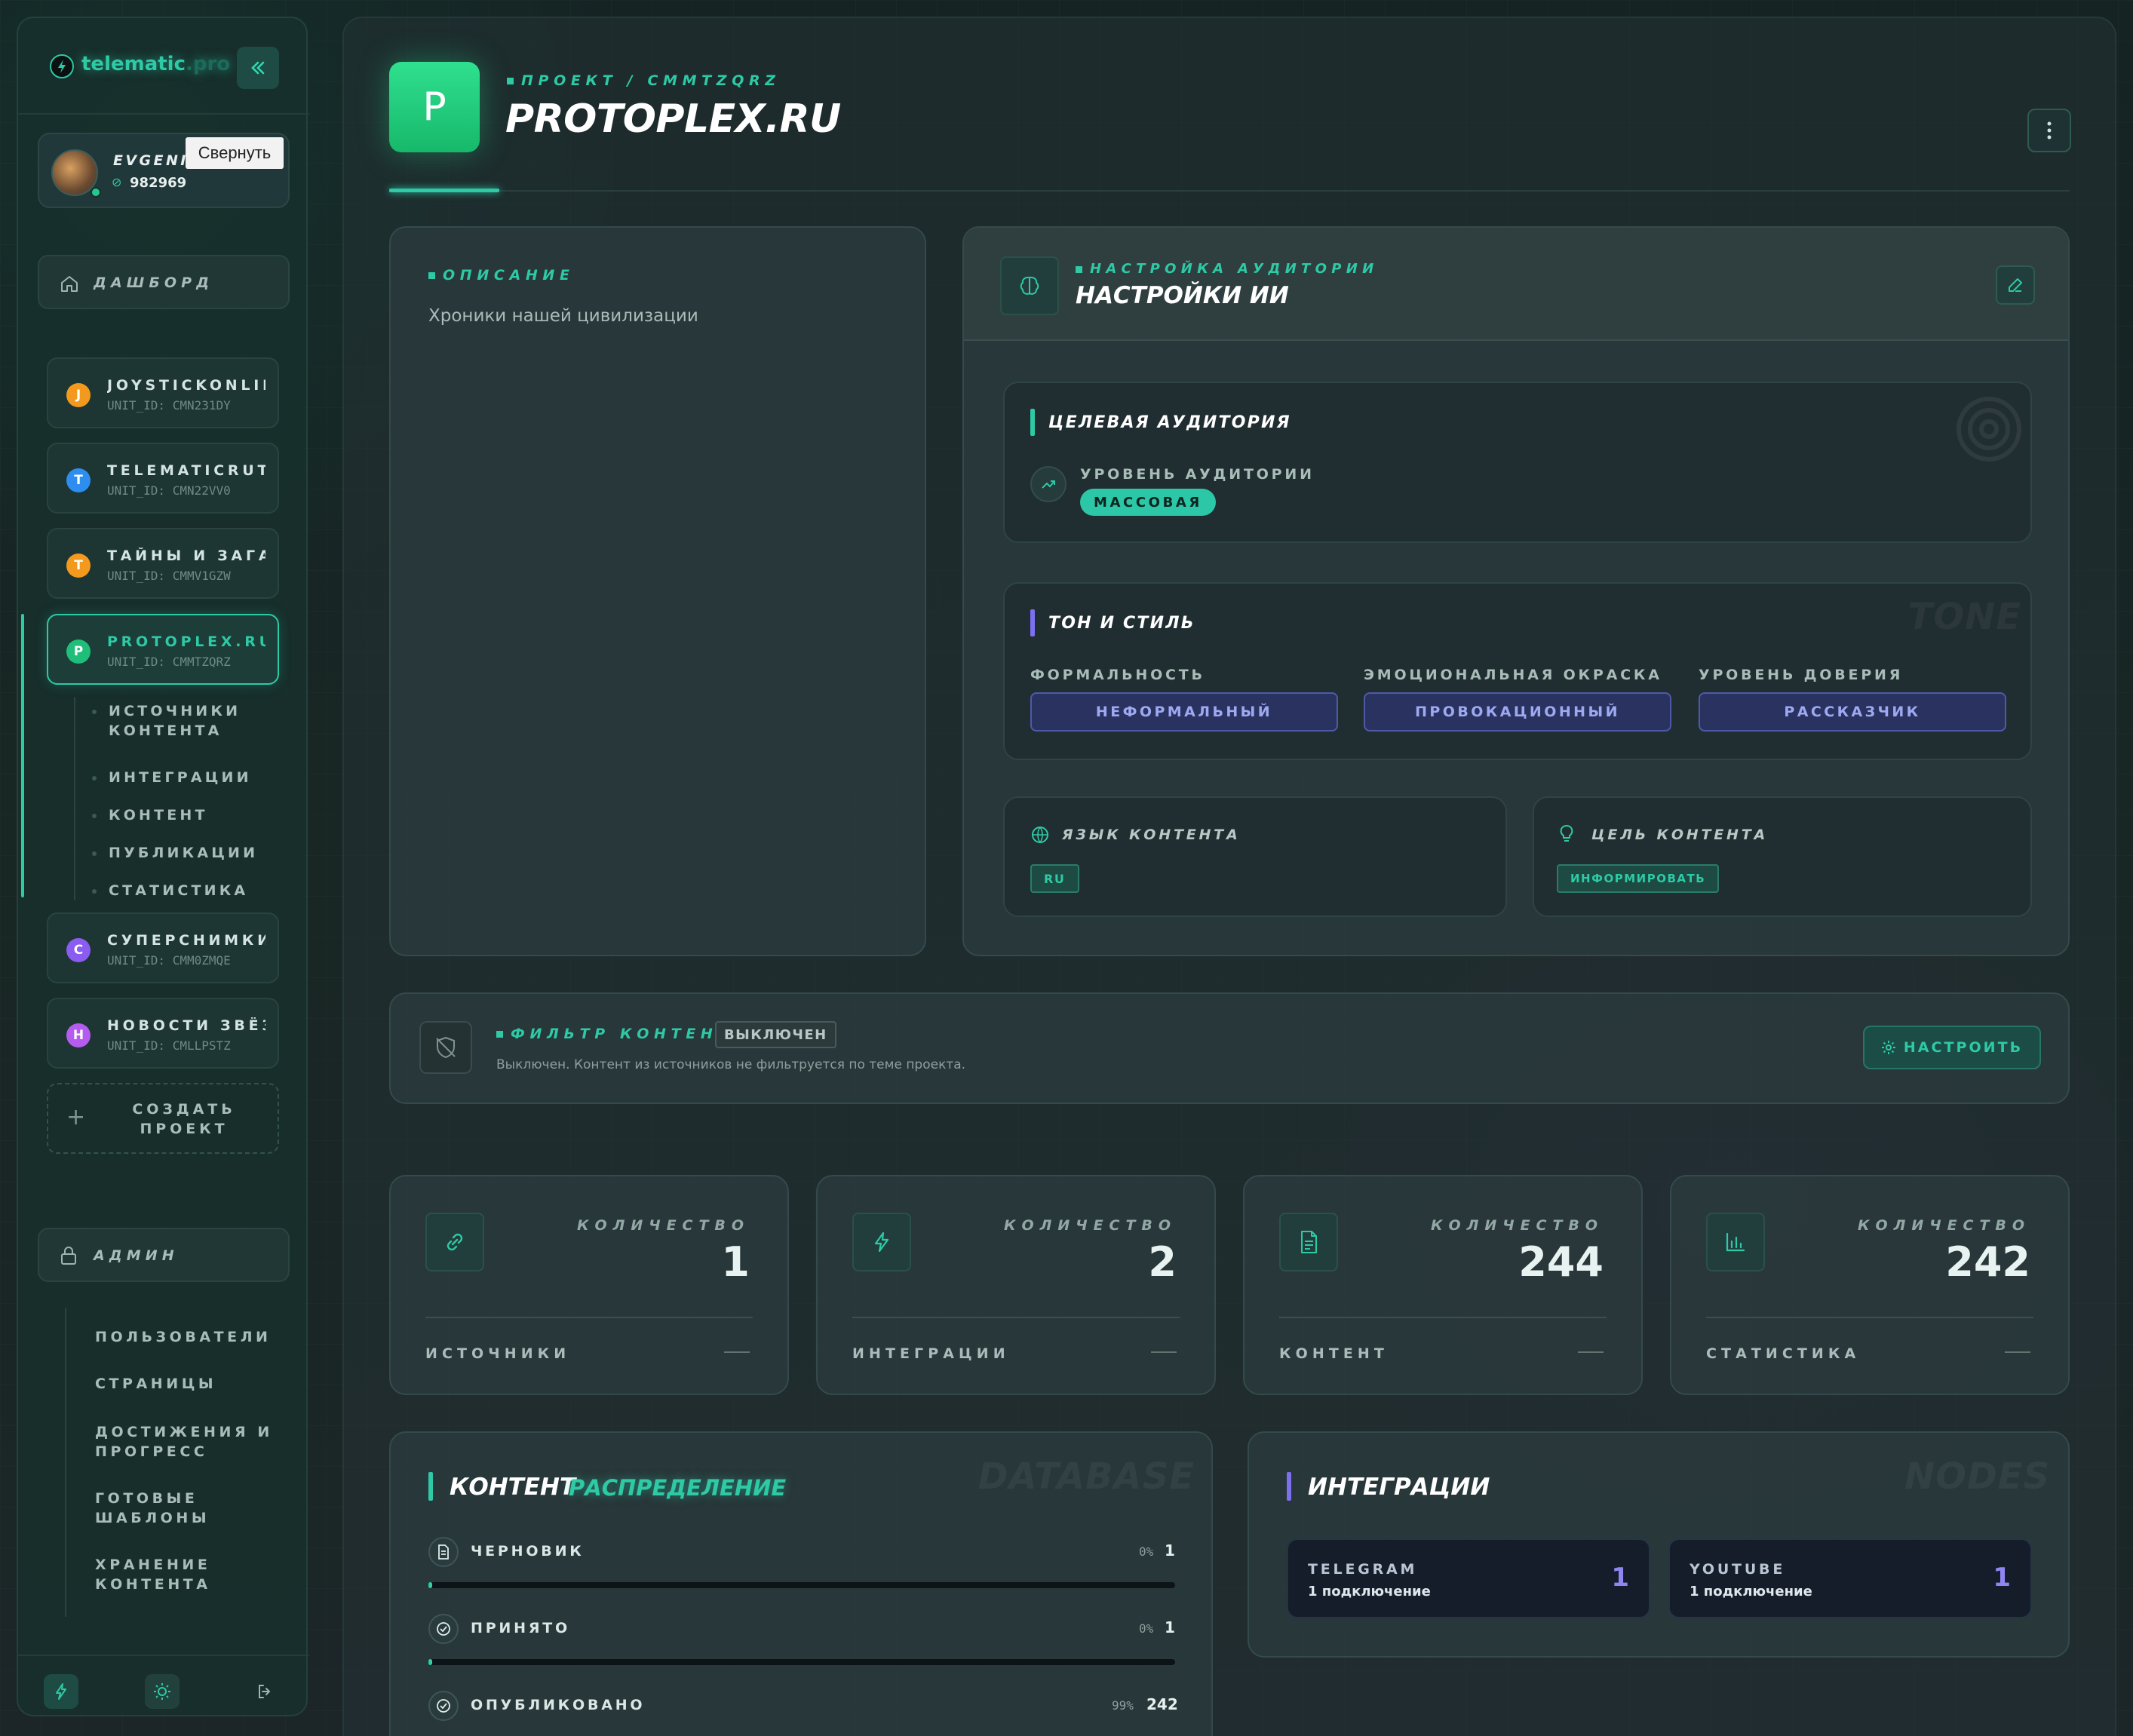  Describe the element at coordinates (1170, 423) in the screenshot. I see `audience-title: ЦЕЛЕВАЯ АУДИТОРИЯ` at that location.